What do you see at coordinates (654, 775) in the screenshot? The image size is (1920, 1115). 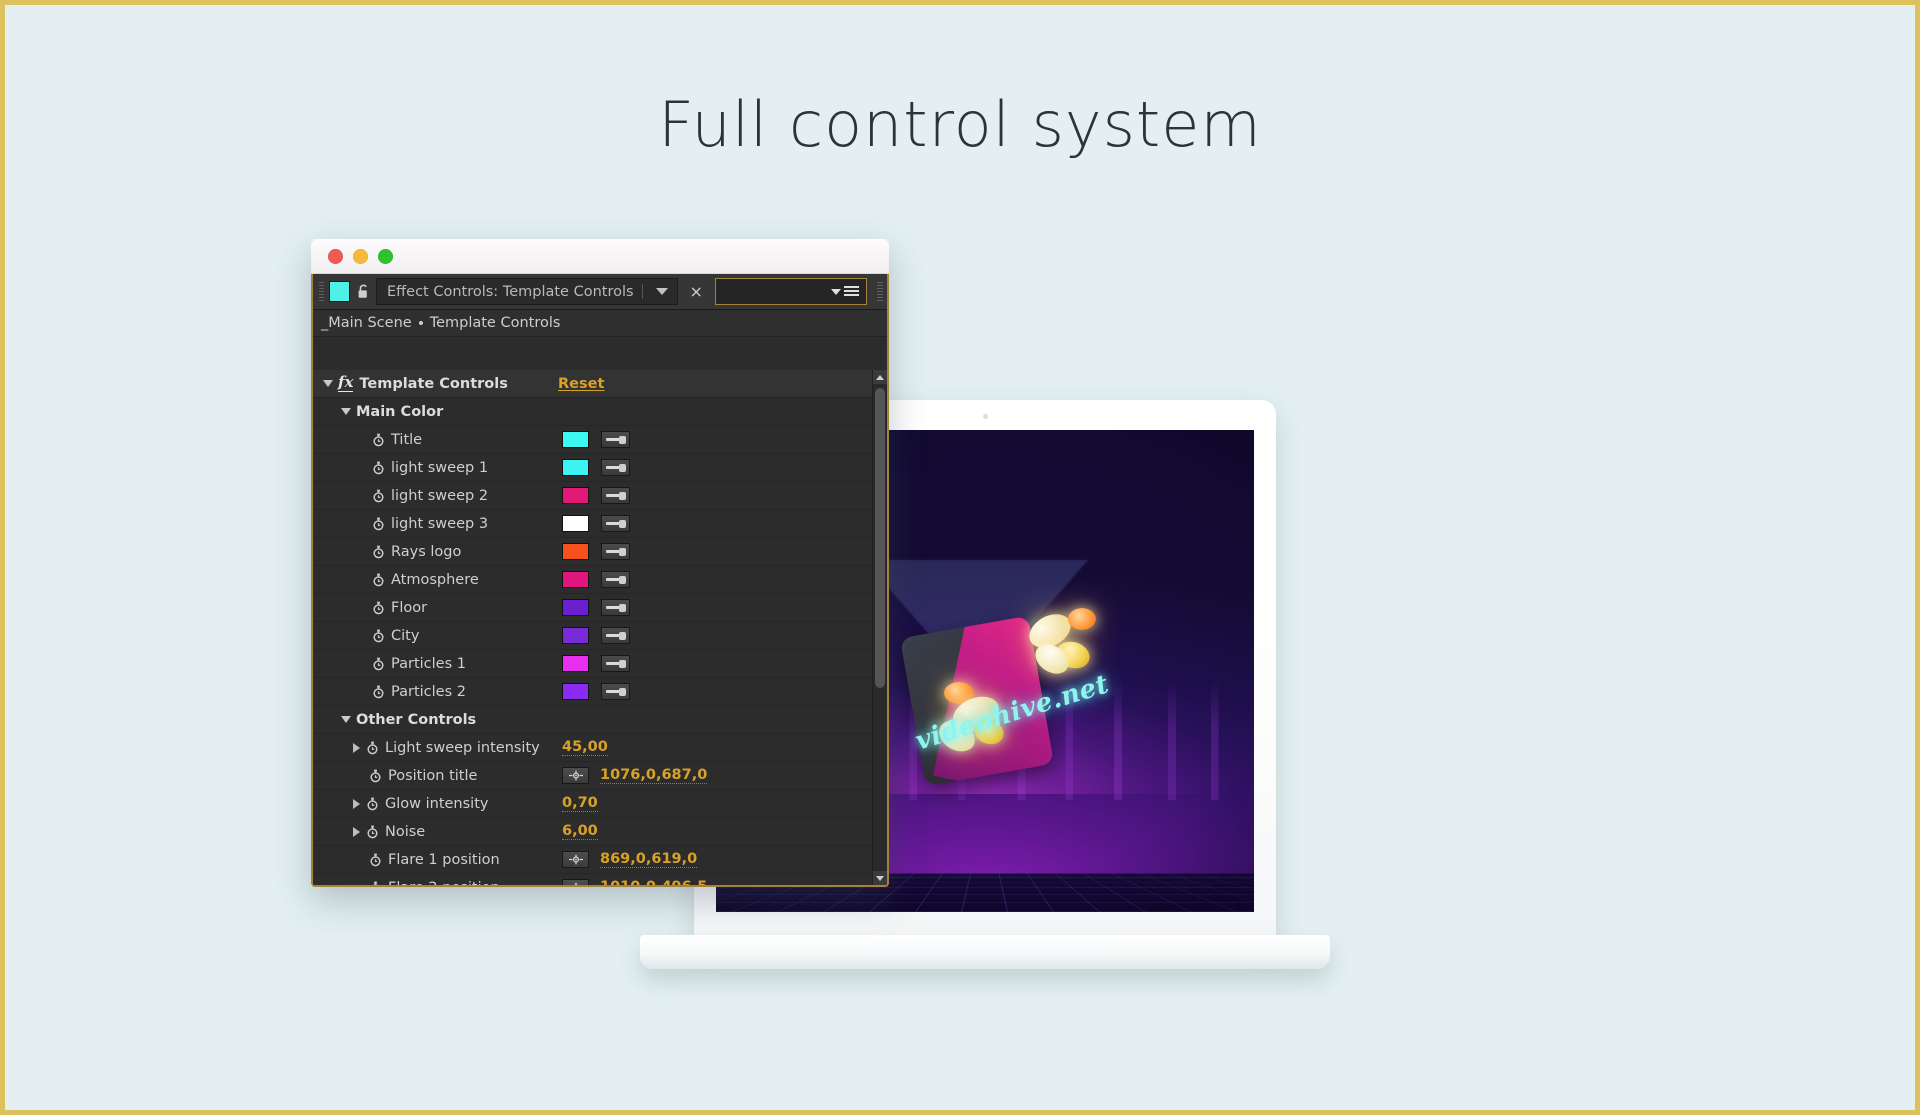 I see `parameter-value: 1076,0,687,0` at bounding box center [654, 775].